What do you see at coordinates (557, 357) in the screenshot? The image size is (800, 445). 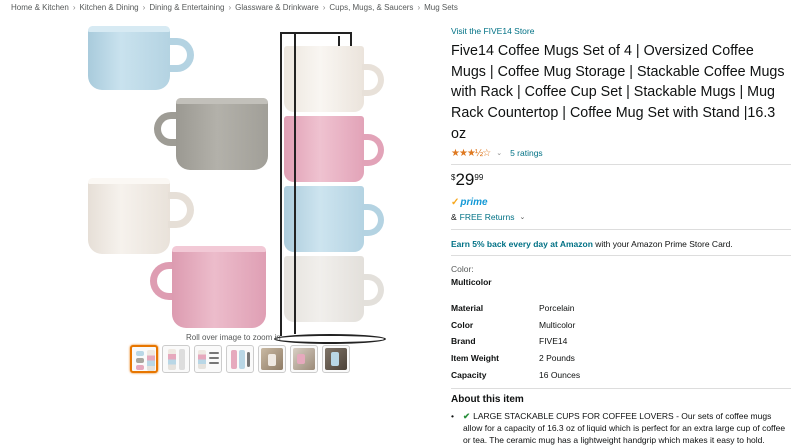 I see `spec-value: 2 Pounds` at bounding box center [557, 357].